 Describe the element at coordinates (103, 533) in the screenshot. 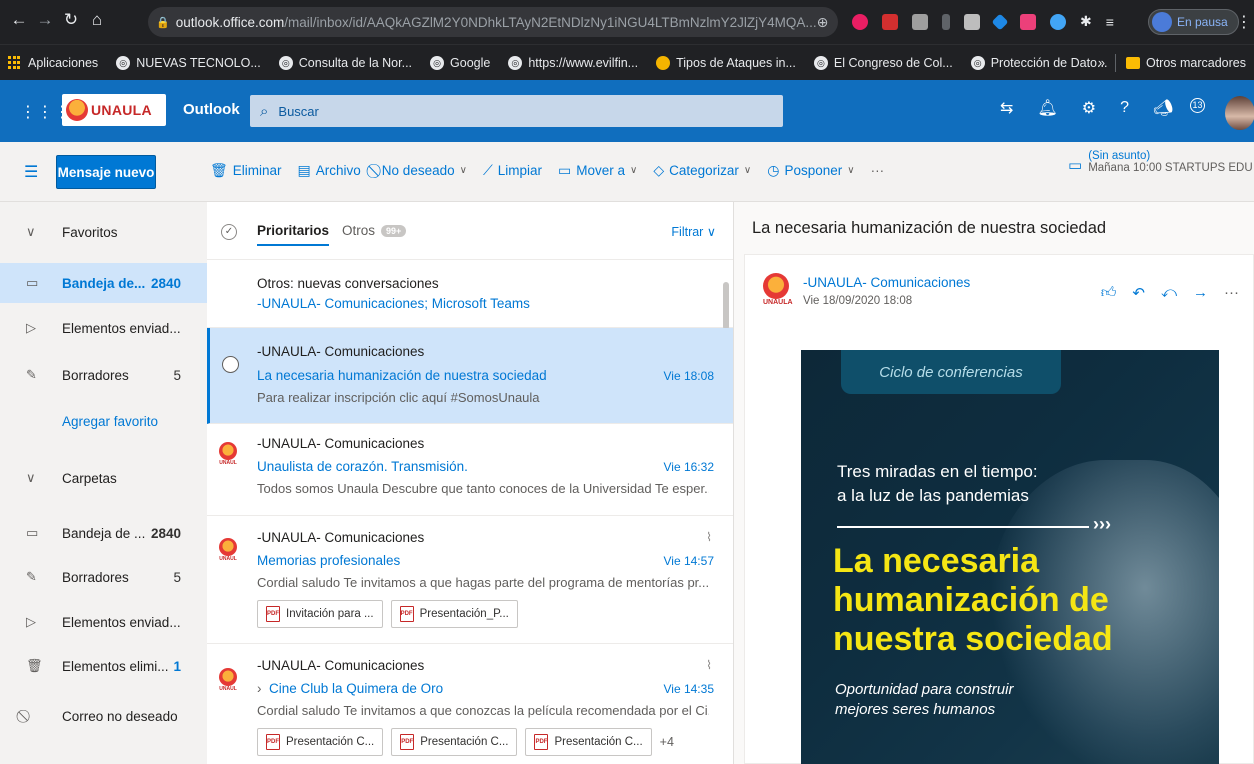

I see `nav-item-inbox: ▭ Bandeja de ... 2840` at that location.